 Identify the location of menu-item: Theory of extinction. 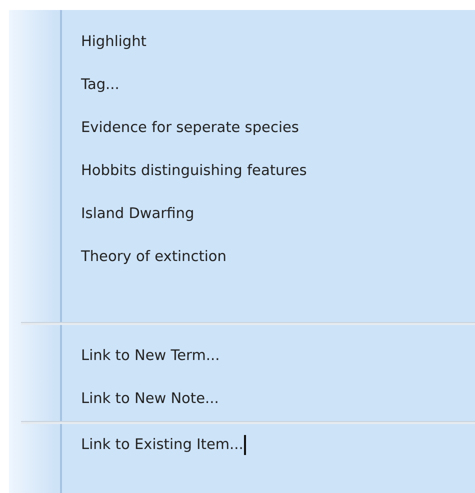
(153, 257).